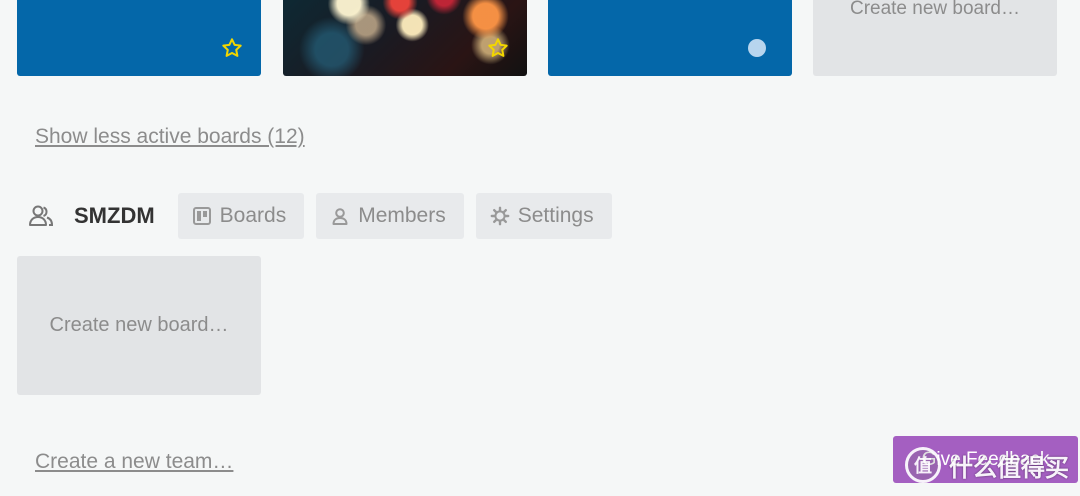  I want to click on member-icon, so click(340, 216).